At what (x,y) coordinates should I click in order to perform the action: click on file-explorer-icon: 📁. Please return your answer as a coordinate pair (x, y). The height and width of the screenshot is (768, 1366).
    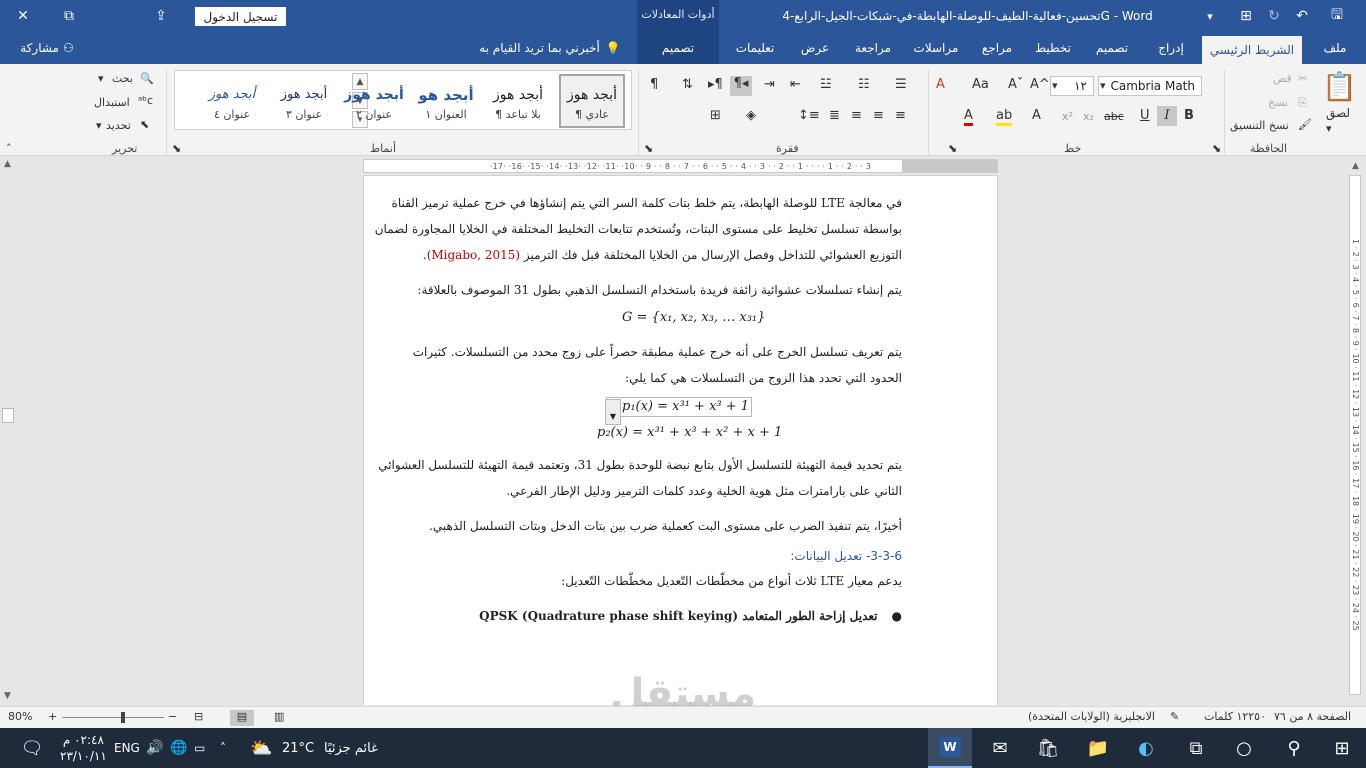
    Looking at the image, I should click on (1098, 748).